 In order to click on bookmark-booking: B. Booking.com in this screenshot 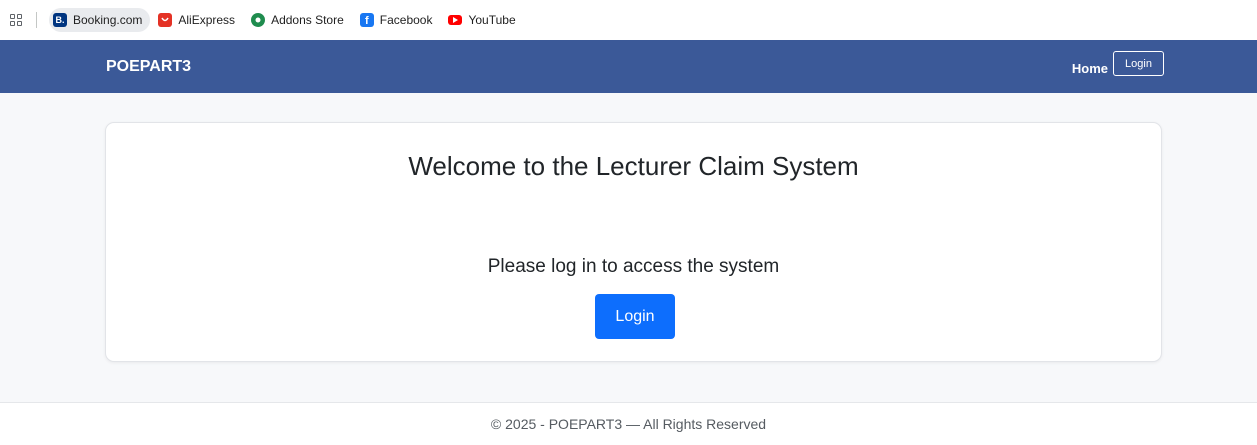, I will do `click(100, 20)`.